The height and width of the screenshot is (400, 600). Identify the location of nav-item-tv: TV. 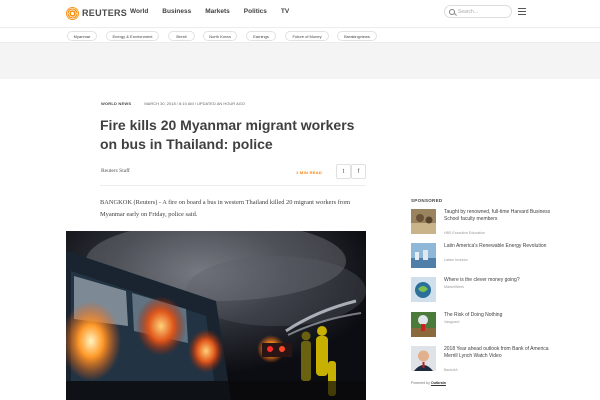
(285, 11).